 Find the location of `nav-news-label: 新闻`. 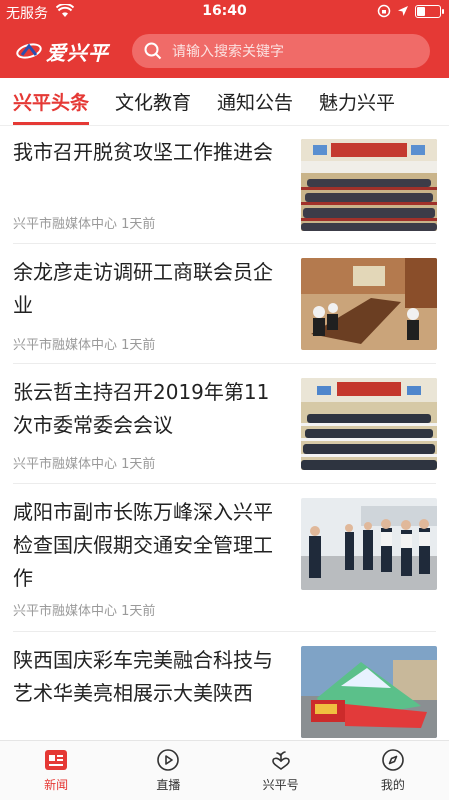

nav-news-label: 新闻 is located at coordinates (56, 785).